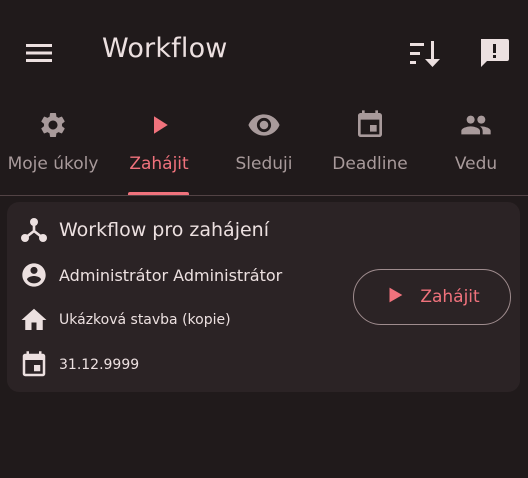  Describe the element at coordinates (158, 193) in the screenshot. I see `active-tab-indicator` at that location.